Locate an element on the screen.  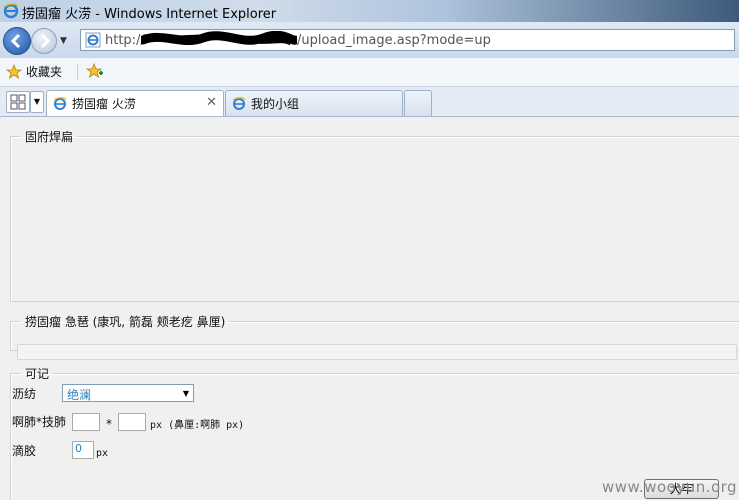
size-unit-note: px (鼻厘:啊肺 px) is located at coordinates (197, 425).